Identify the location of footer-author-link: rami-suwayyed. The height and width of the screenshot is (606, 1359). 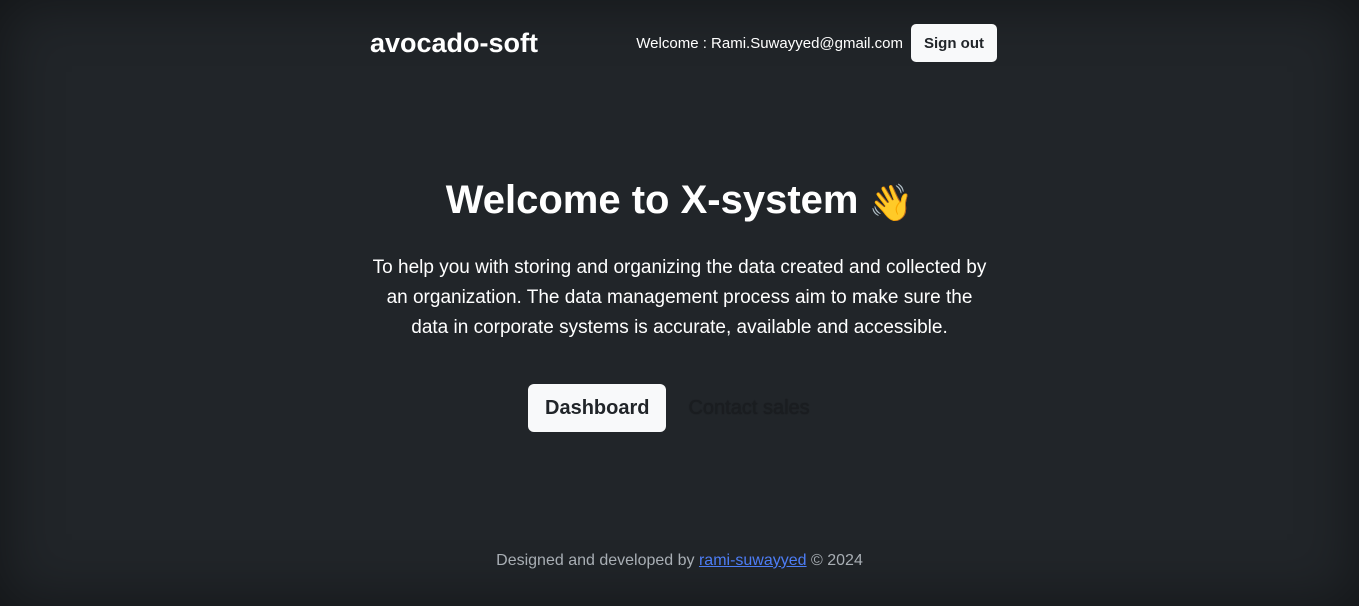
(753, 560).